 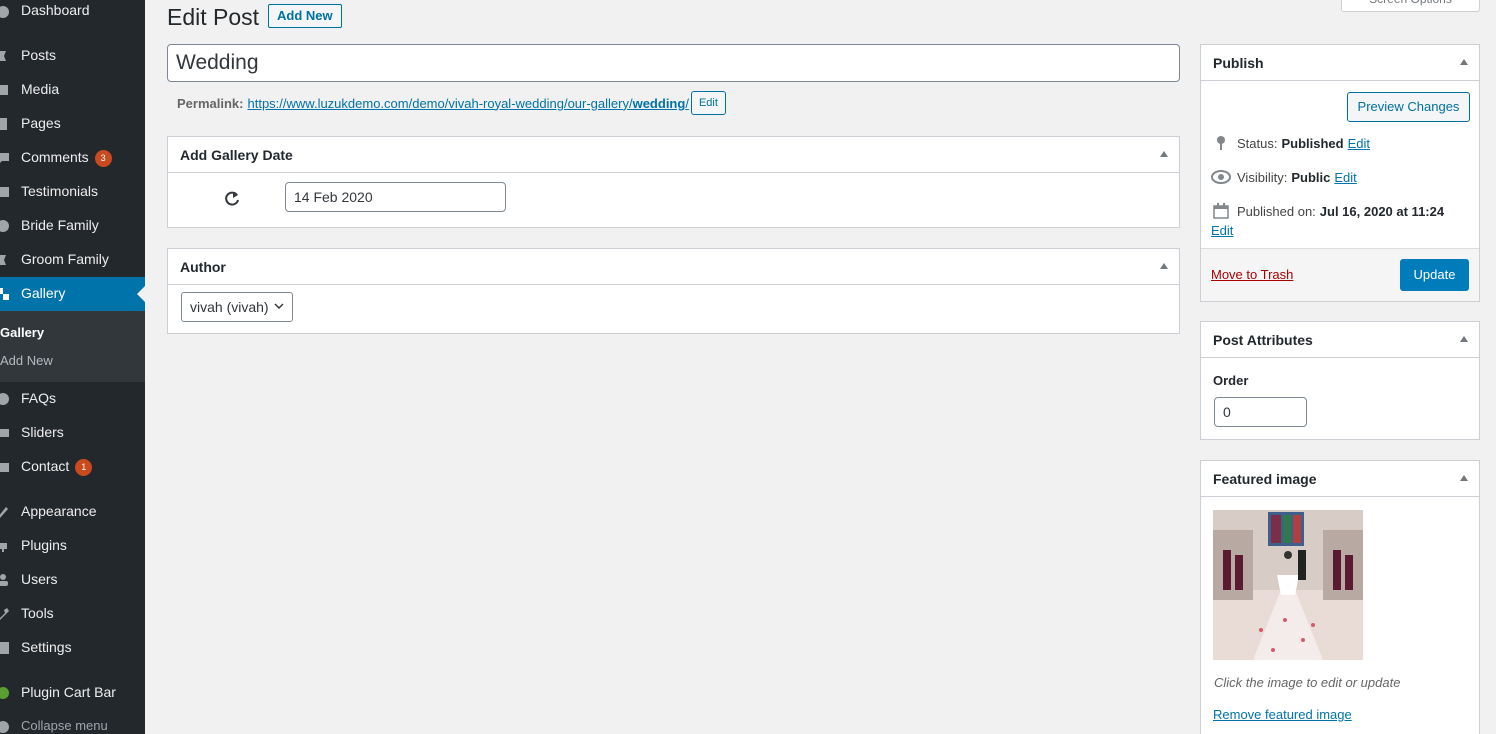 I want to click on menu-item-media: Media, so click(x=72, y=90).